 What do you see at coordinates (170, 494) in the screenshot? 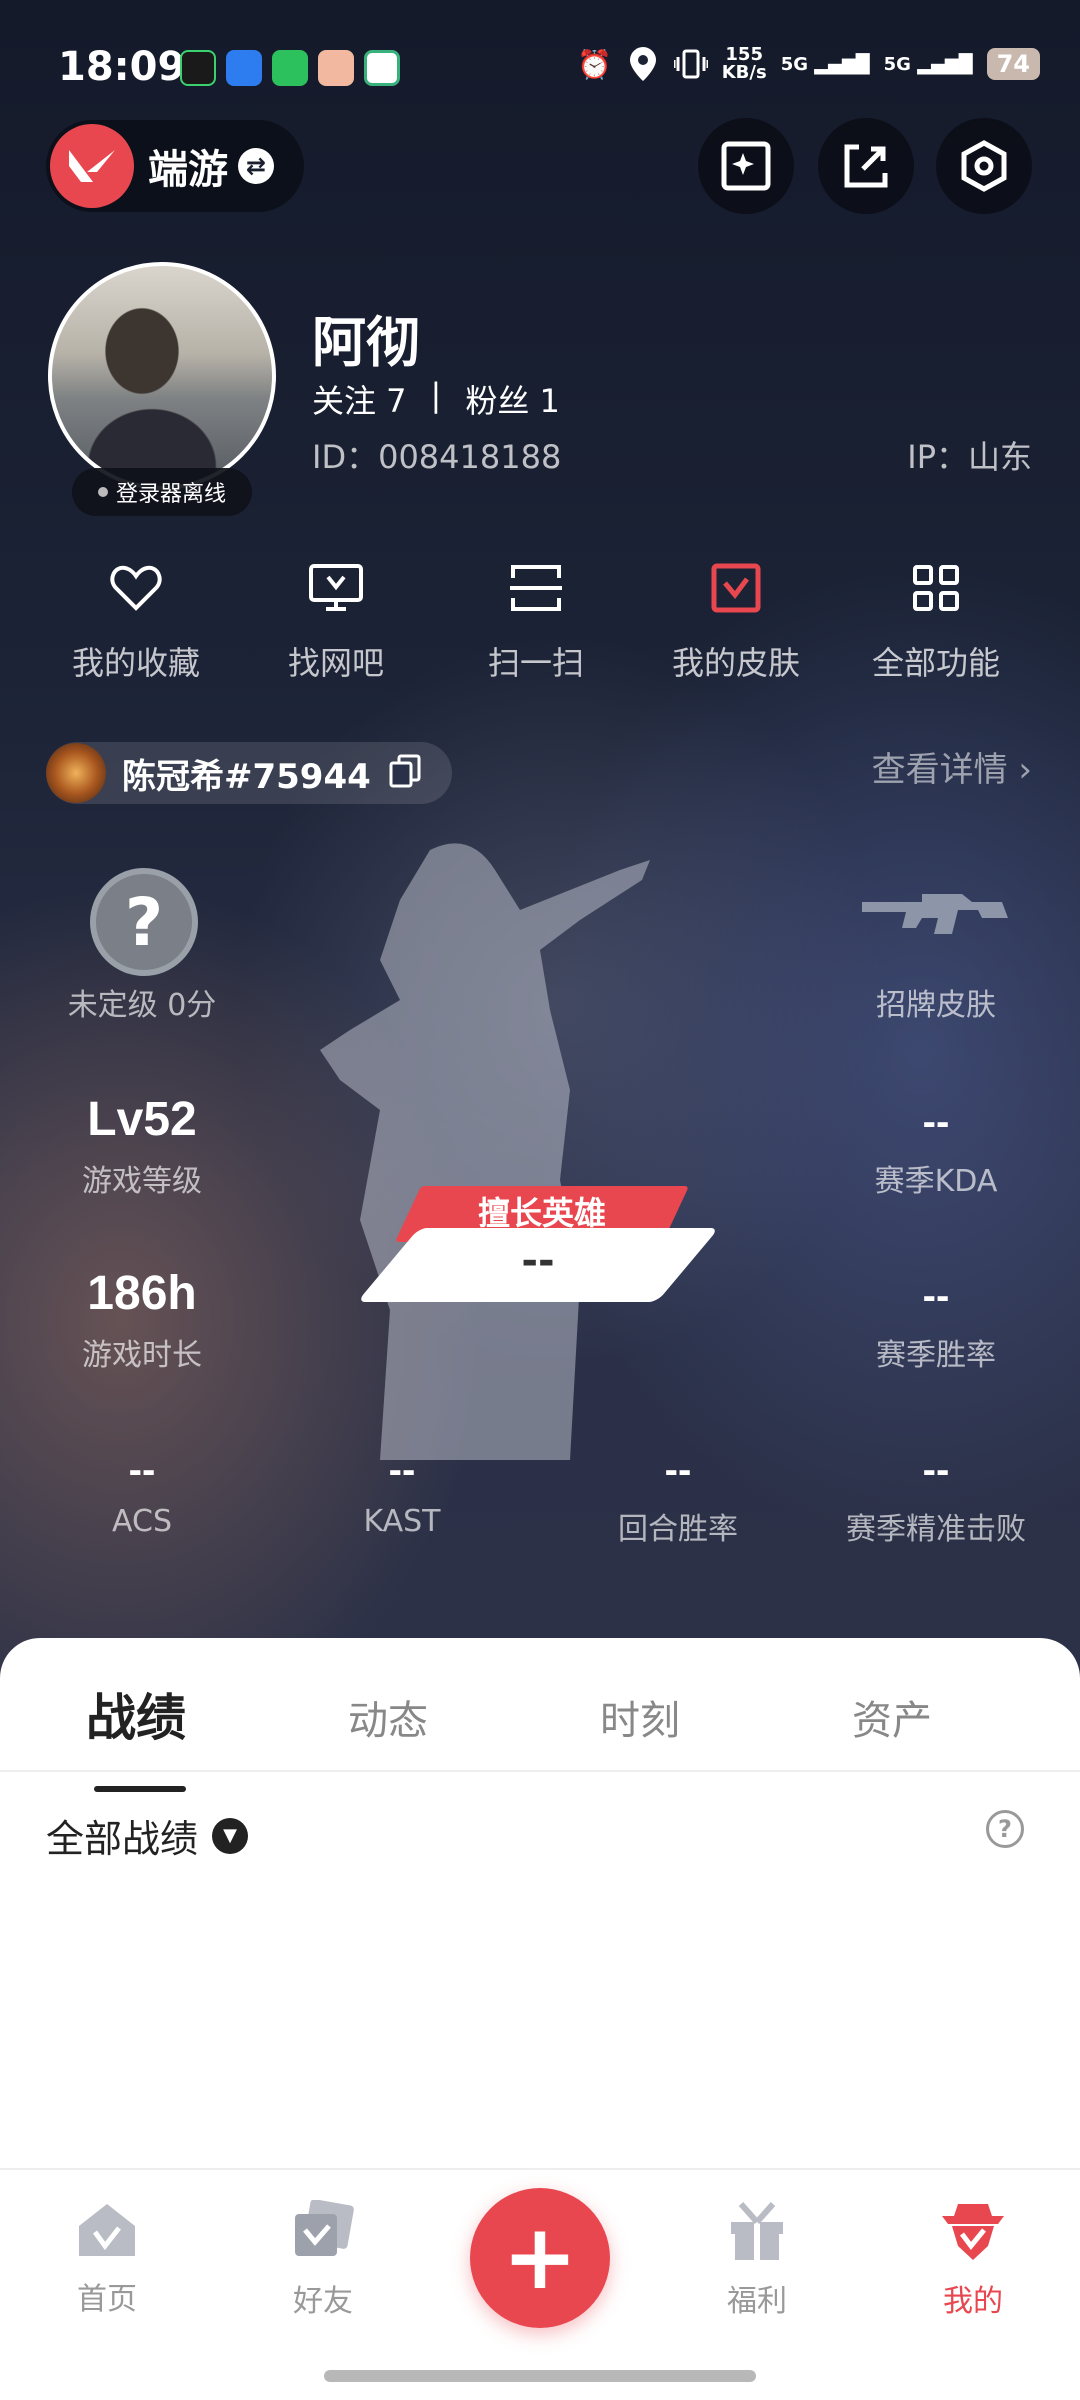
I see `login-status-text: 登录器离线` at bounding box center [170, 494].